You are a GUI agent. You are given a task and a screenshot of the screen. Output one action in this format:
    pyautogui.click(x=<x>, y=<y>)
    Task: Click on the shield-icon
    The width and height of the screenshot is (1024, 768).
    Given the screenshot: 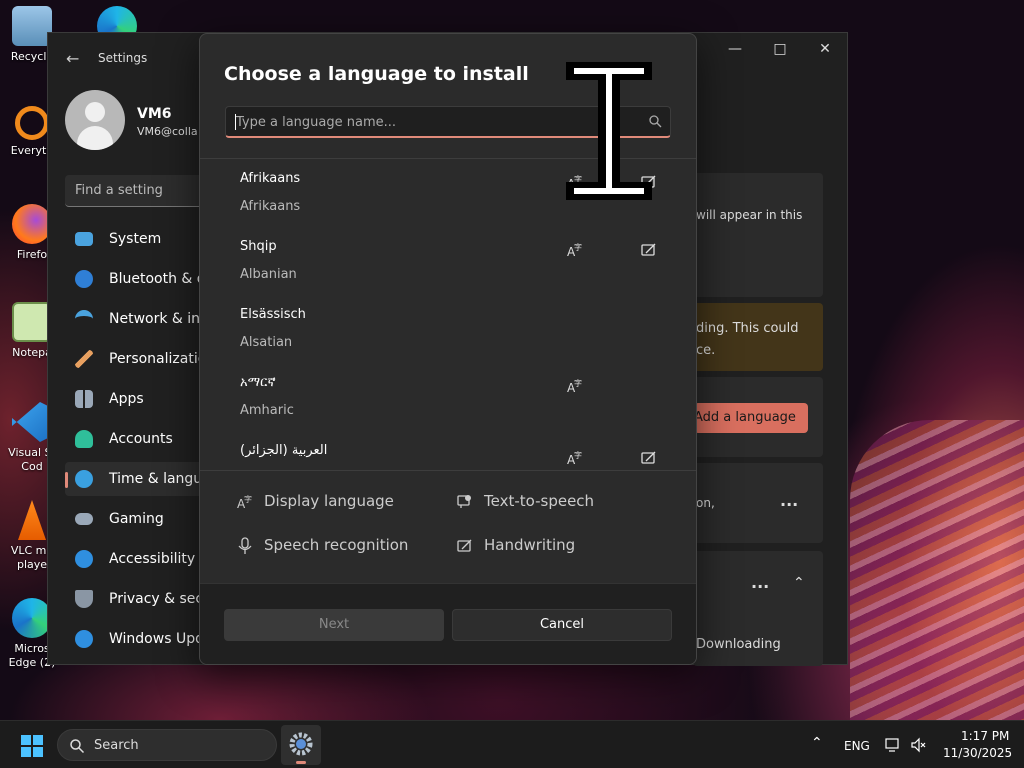 What is the action you would take?
    pyautogui.click(x=84, y=599)
    